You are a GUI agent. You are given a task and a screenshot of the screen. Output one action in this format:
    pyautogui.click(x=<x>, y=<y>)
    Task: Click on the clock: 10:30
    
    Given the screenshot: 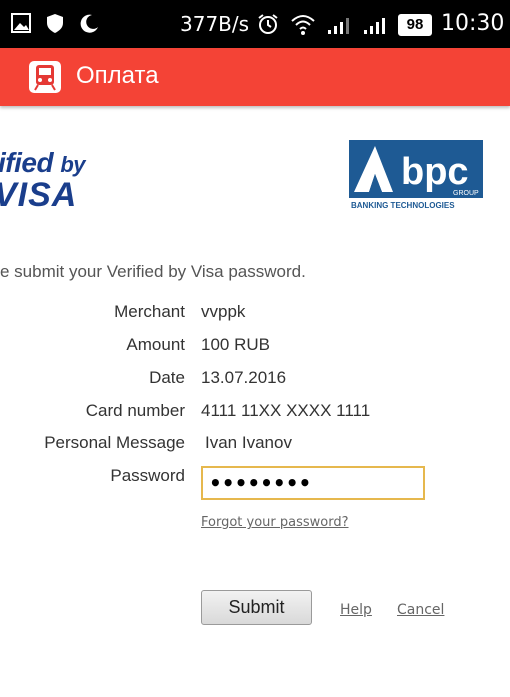 What is the action you would take?
    pyautogui.click(x=473, y=23)
    